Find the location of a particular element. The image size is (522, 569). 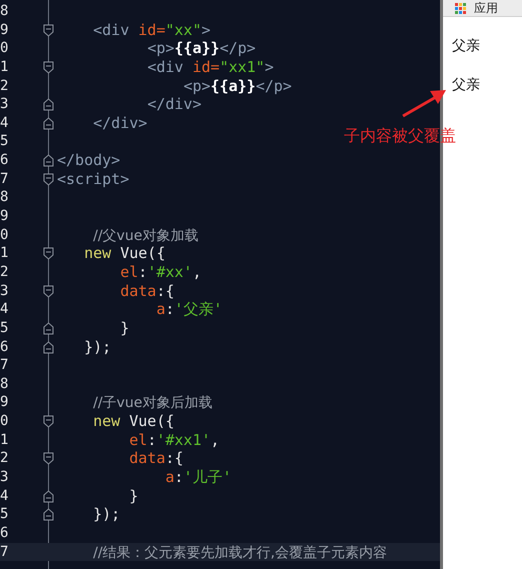

code-line: <div id="xx"> is located at coordinates (152, 29).